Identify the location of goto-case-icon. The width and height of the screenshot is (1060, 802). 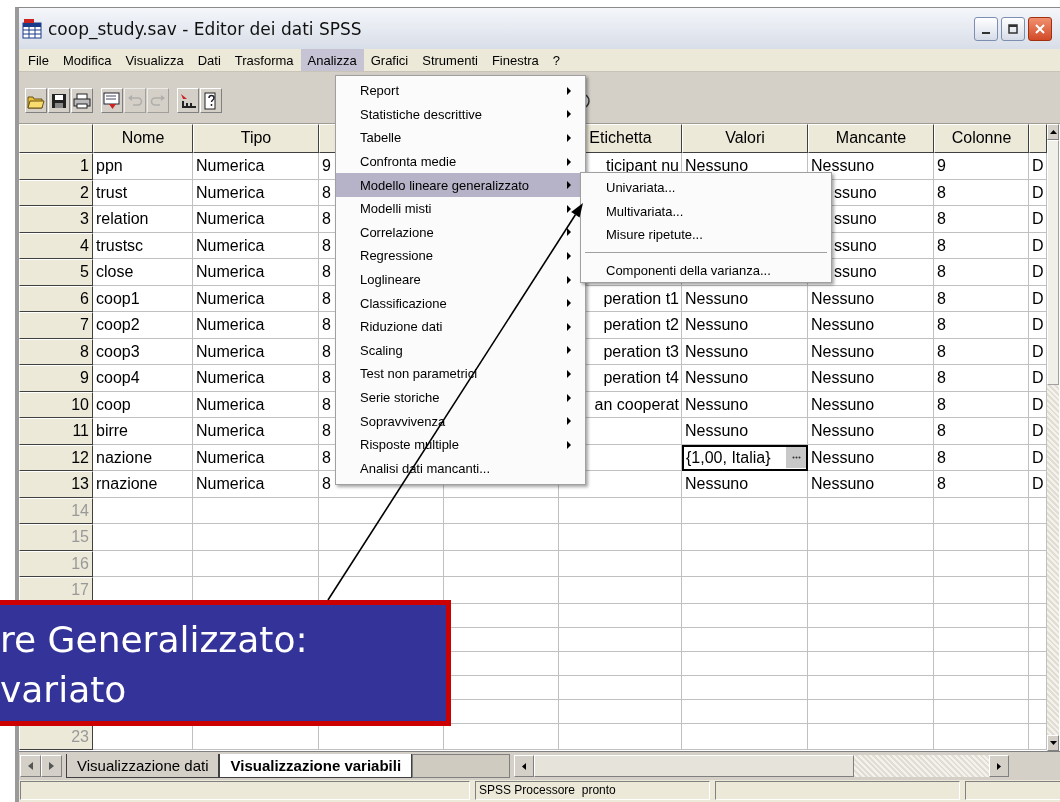
(188, 100).